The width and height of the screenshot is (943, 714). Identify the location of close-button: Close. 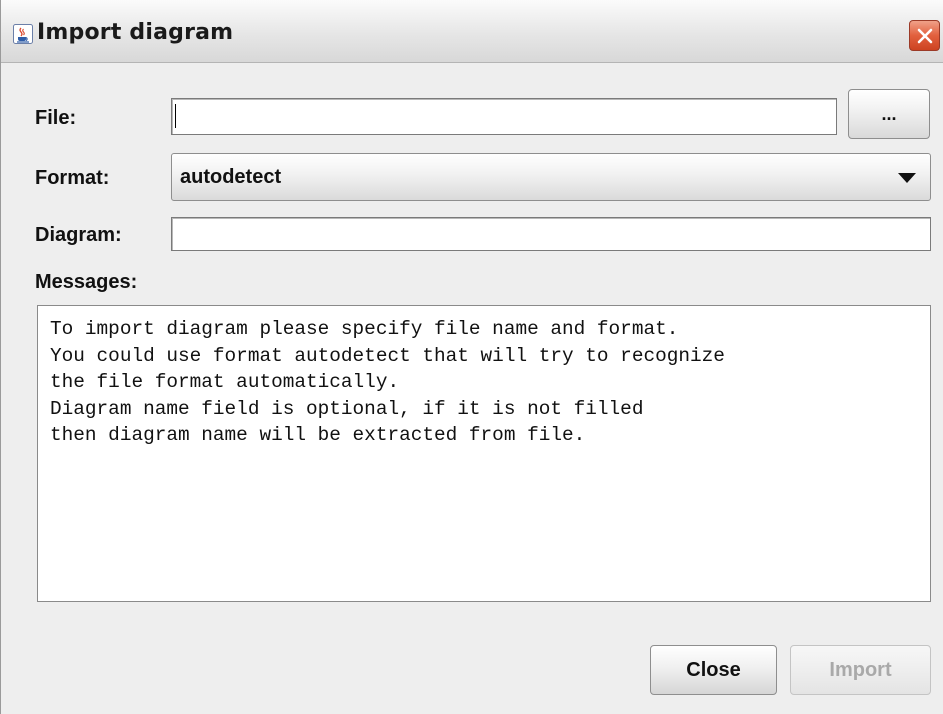
(713, 670).